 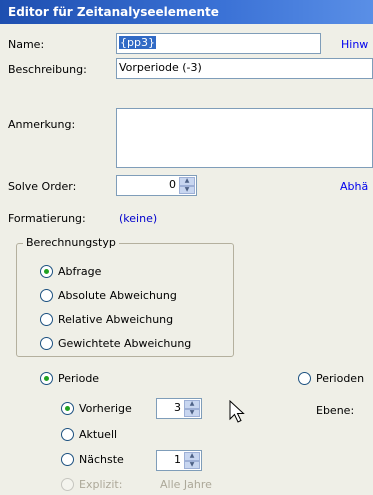 I want to click on solve-order-spinner: 0 ▲ ▼, so click(x=156, y=185).